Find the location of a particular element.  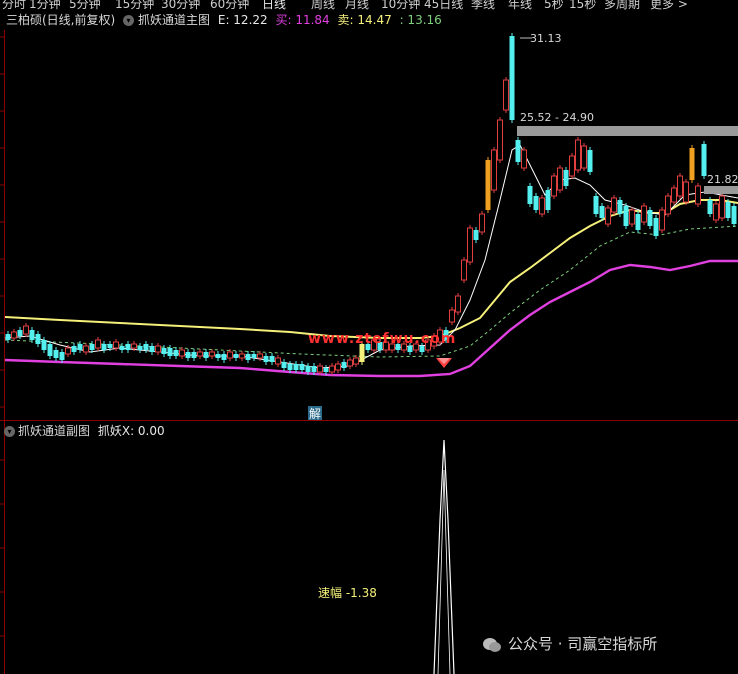

sub-chart-title: ▾ 抓妖通道副图 抓妖X: 0.00 is located at coordinates (84, 430).